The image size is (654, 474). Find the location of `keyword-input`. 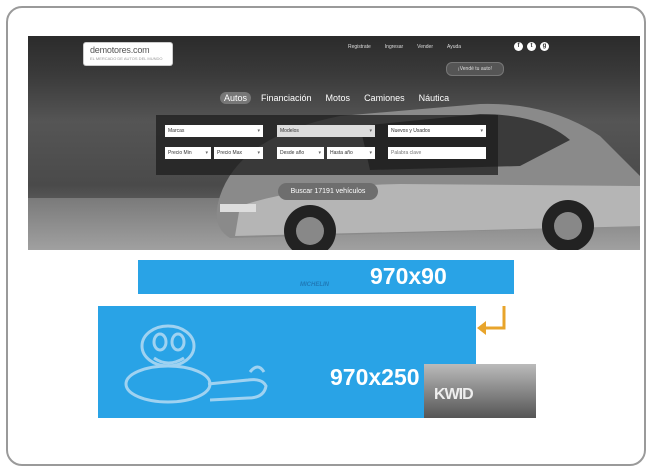

keyword-input is located at coordinates (437, 153).